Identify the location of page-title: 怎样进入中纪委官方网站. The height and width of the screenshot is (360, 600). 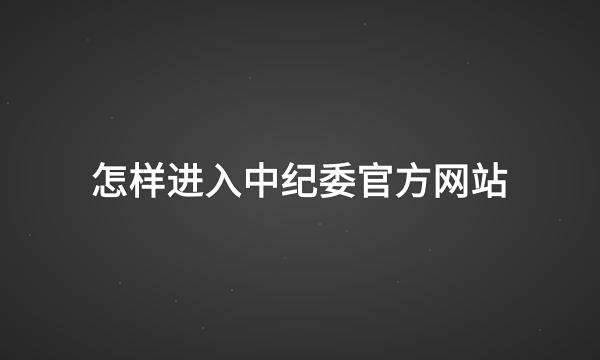
(300, 181).